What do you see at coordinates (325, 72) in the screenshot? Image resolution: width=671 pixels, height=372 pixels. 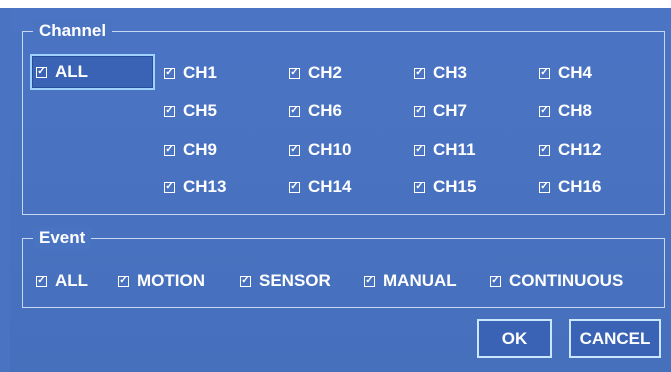 I see `channel-label: CH2` at bounding box center [325, 72].